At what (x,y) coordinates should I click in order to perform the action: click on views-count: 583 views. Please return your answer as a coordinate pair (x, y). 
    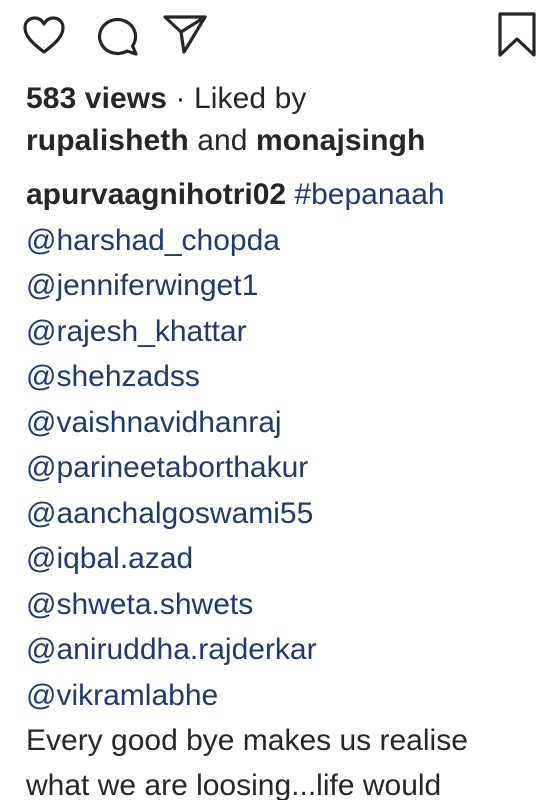
    Looking at the image, I should click on (96, 98).